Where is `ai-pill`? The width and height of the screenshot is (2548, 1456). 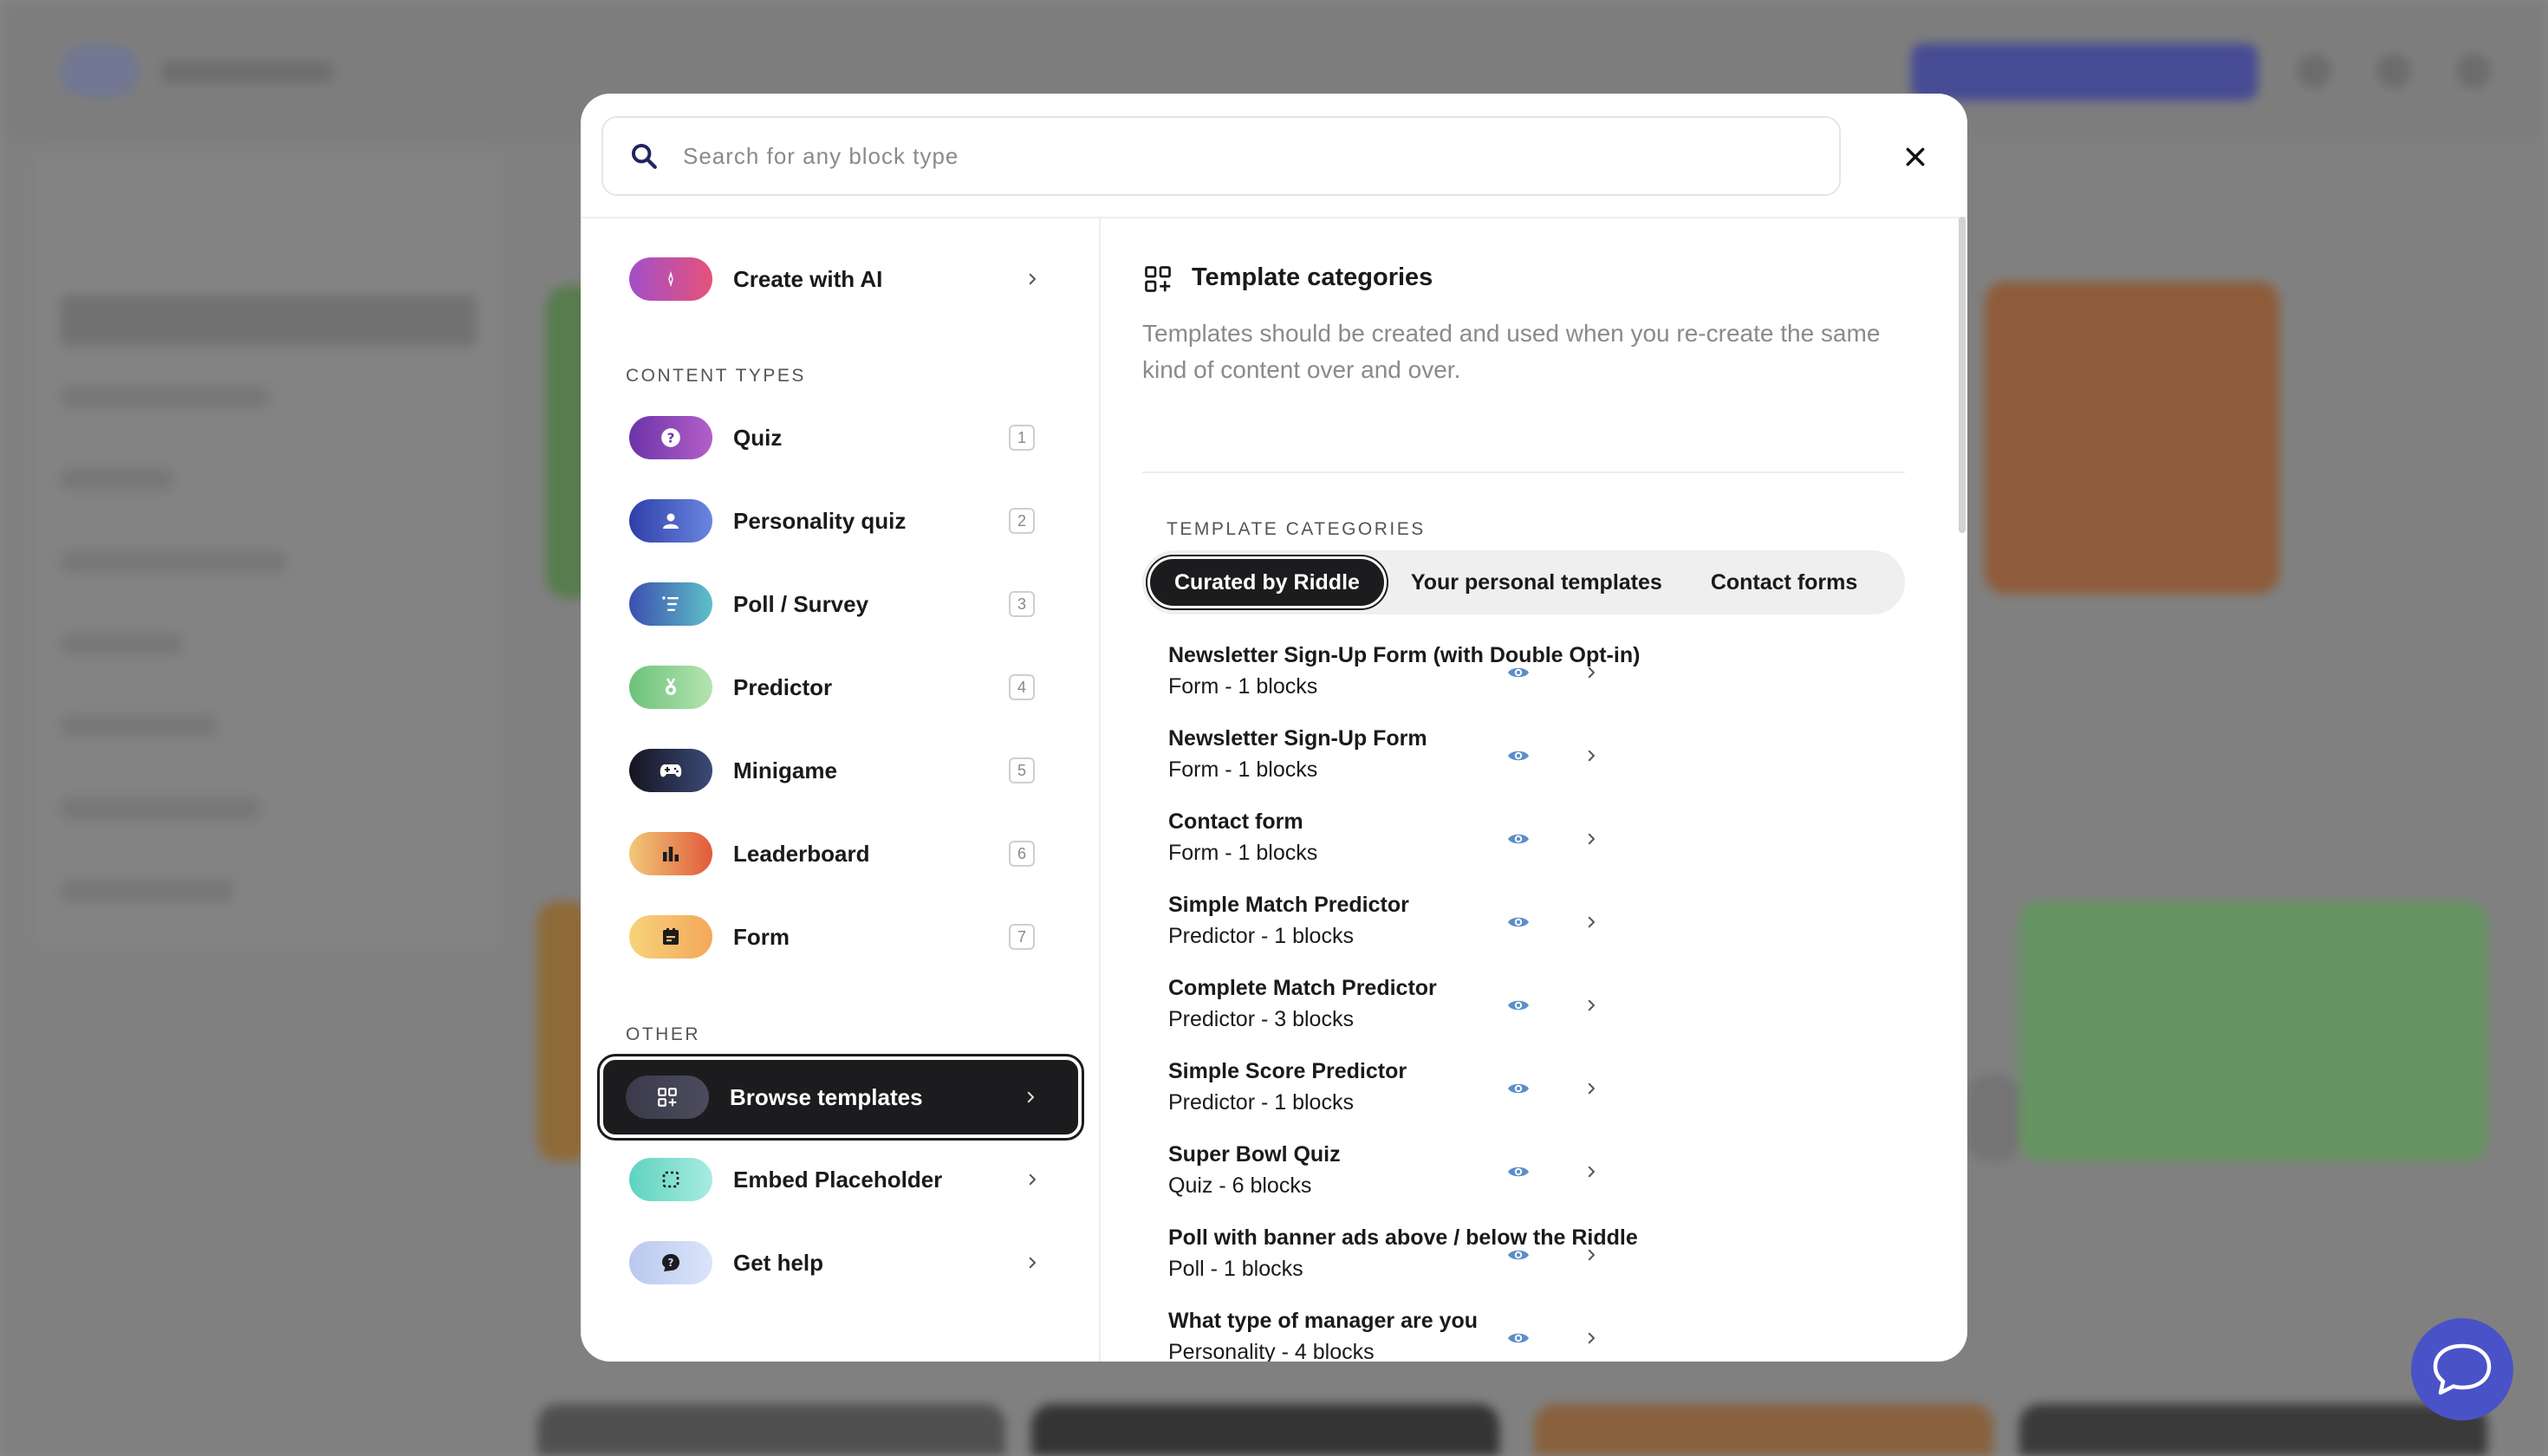
ai-pill is located at coordinates (670, 279).